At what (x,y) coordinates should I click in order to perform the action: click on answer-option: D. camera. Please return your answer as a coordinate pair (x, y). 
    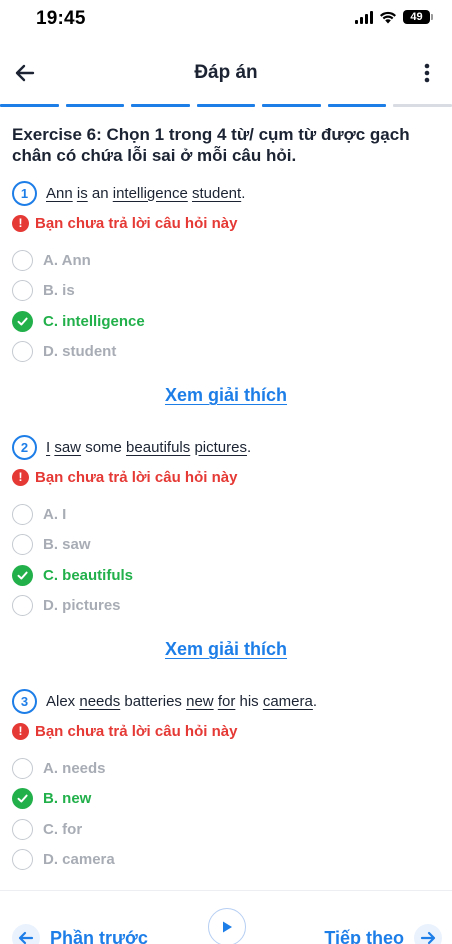
    Looking at the image, I should click on (226, 860).